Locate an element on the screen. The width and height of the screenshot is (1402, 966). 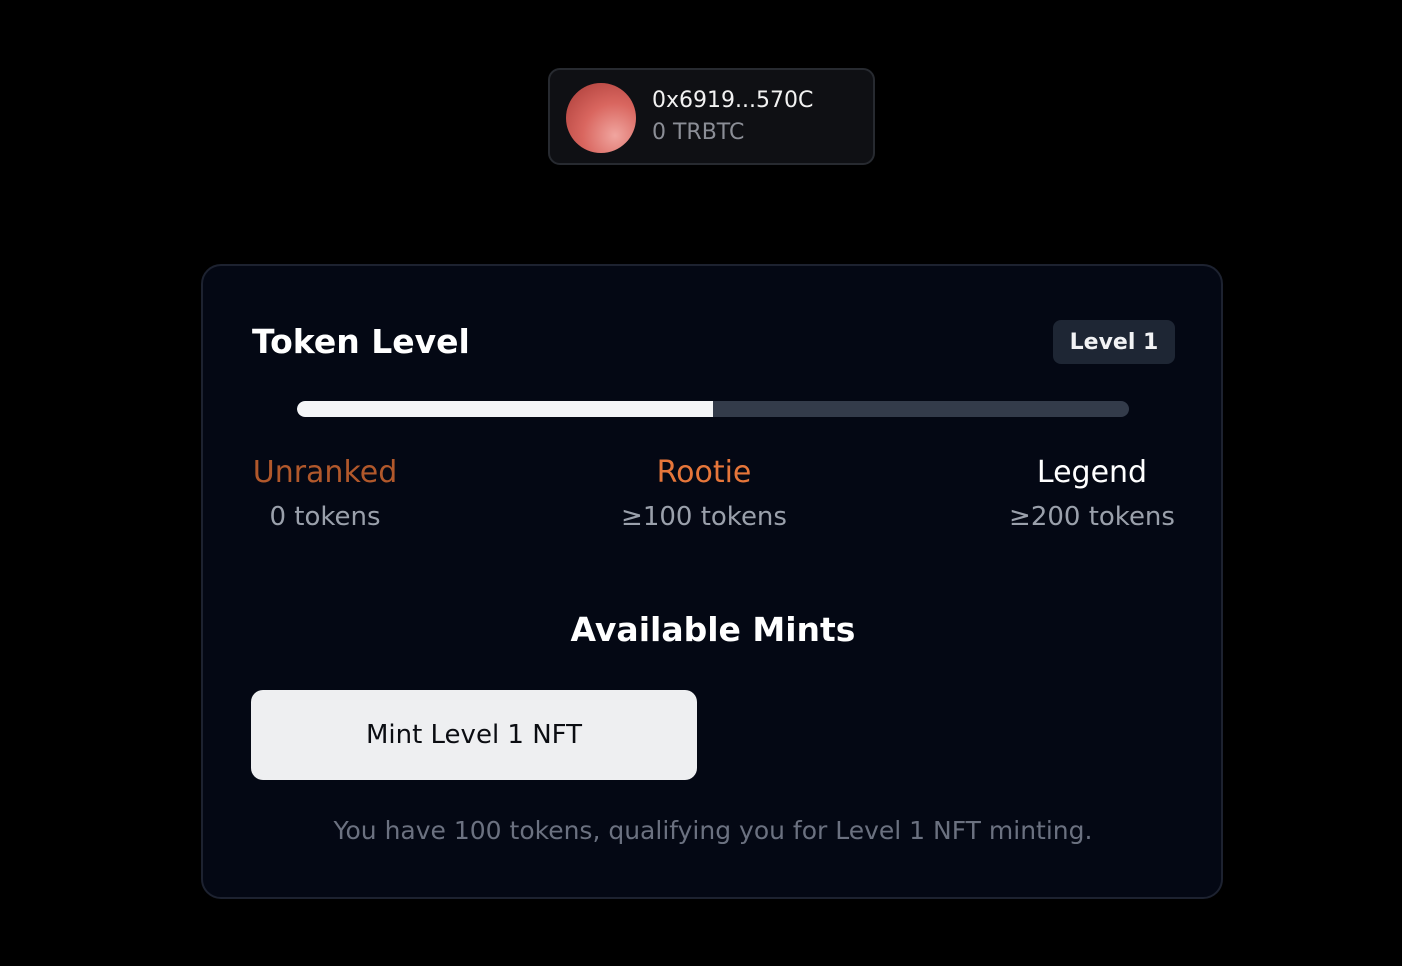
level-progress-bar is located at coordinates (713, 409).